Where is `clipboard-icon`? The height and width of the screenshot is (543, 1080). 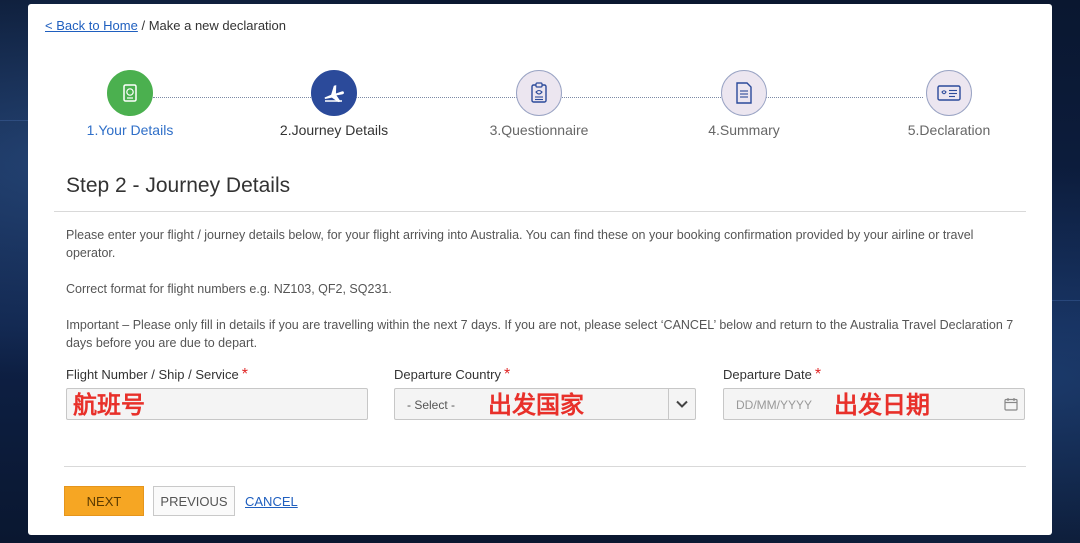 clipboard-icon is located at coordinates (539, 92).